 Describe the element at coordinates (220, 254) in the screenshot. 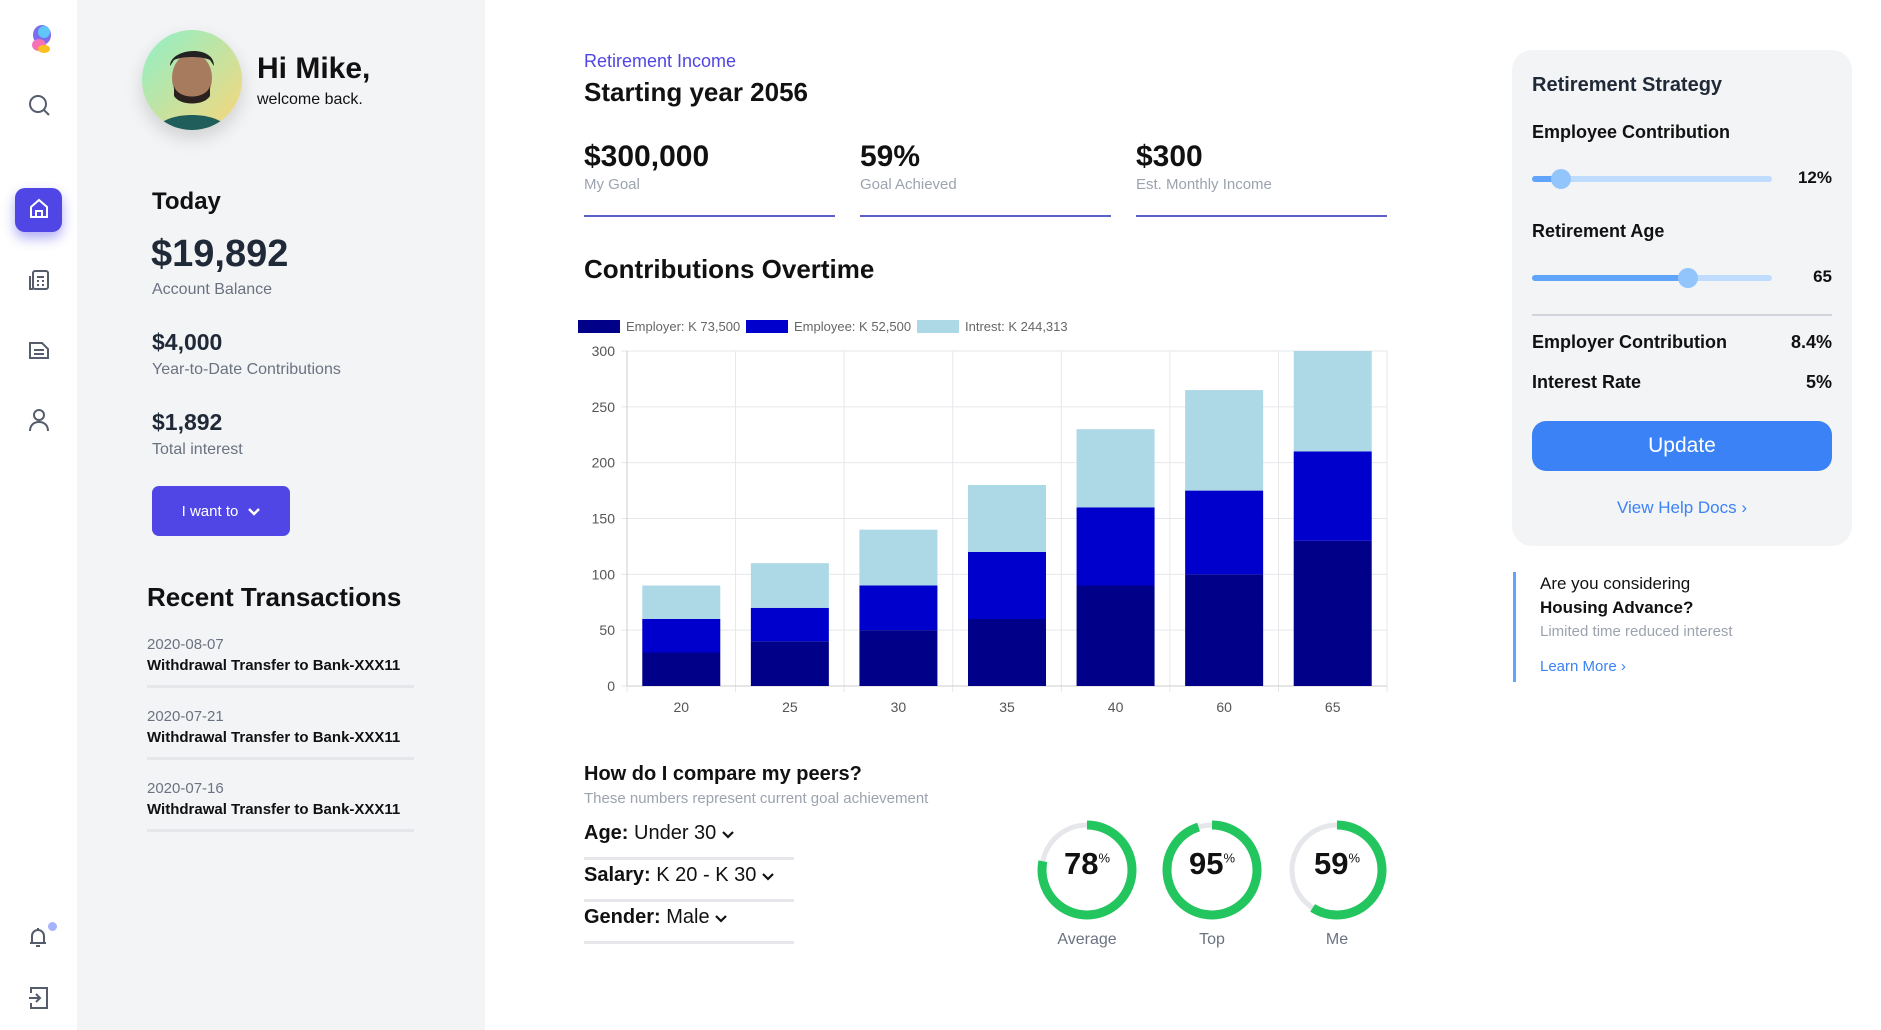

I see `account-balance: $19,892` at that location.